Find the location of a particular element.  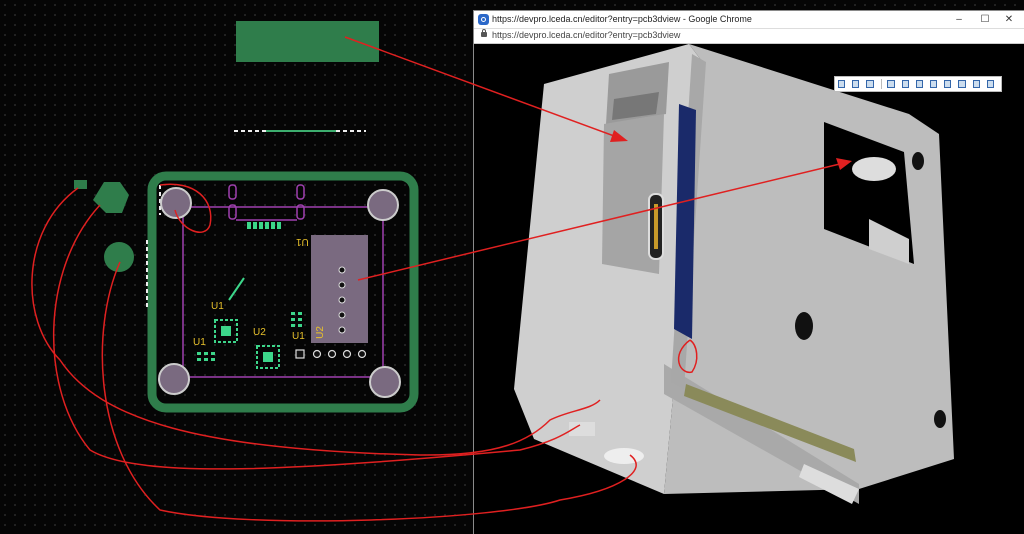

small-pads-right is located at coordinates (296, 319).